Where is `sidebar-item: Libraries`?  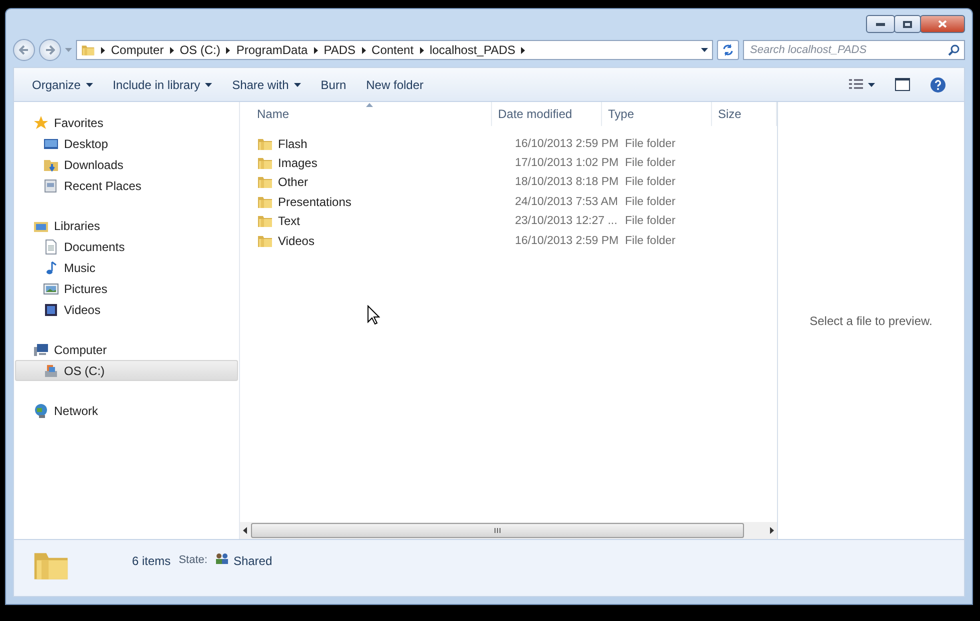
sidebar-item: Libraries is located at coordinates (126, 225).